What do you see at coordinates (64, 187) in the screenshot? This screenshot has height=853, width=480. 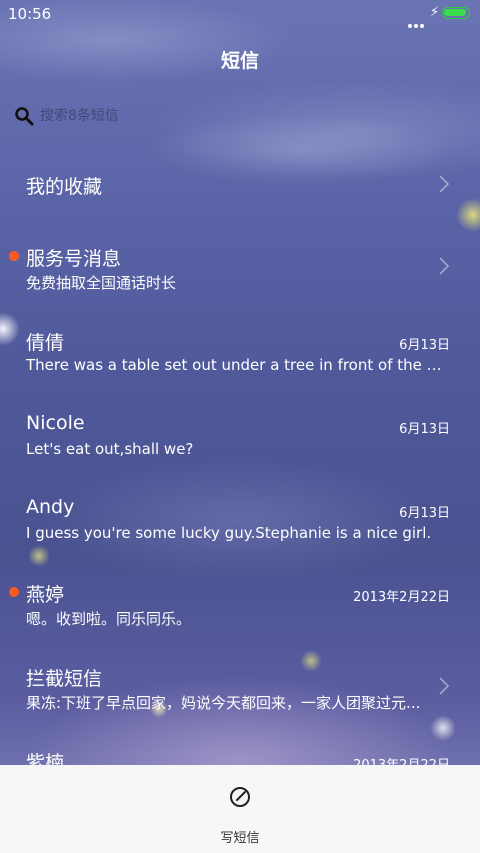 I see `favorites-label: 我的收藏` at bounding box center [64, 187].